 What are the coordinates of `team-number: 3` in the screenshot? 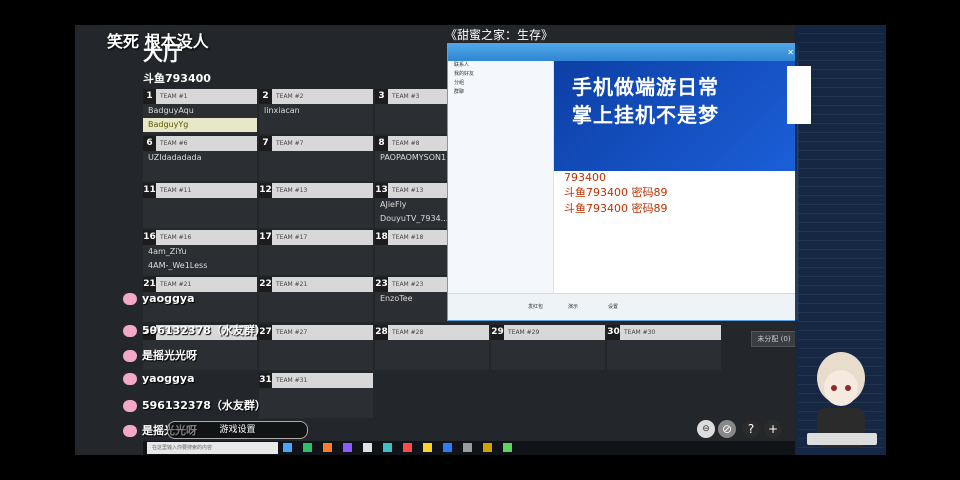 It's located at (381, 96).